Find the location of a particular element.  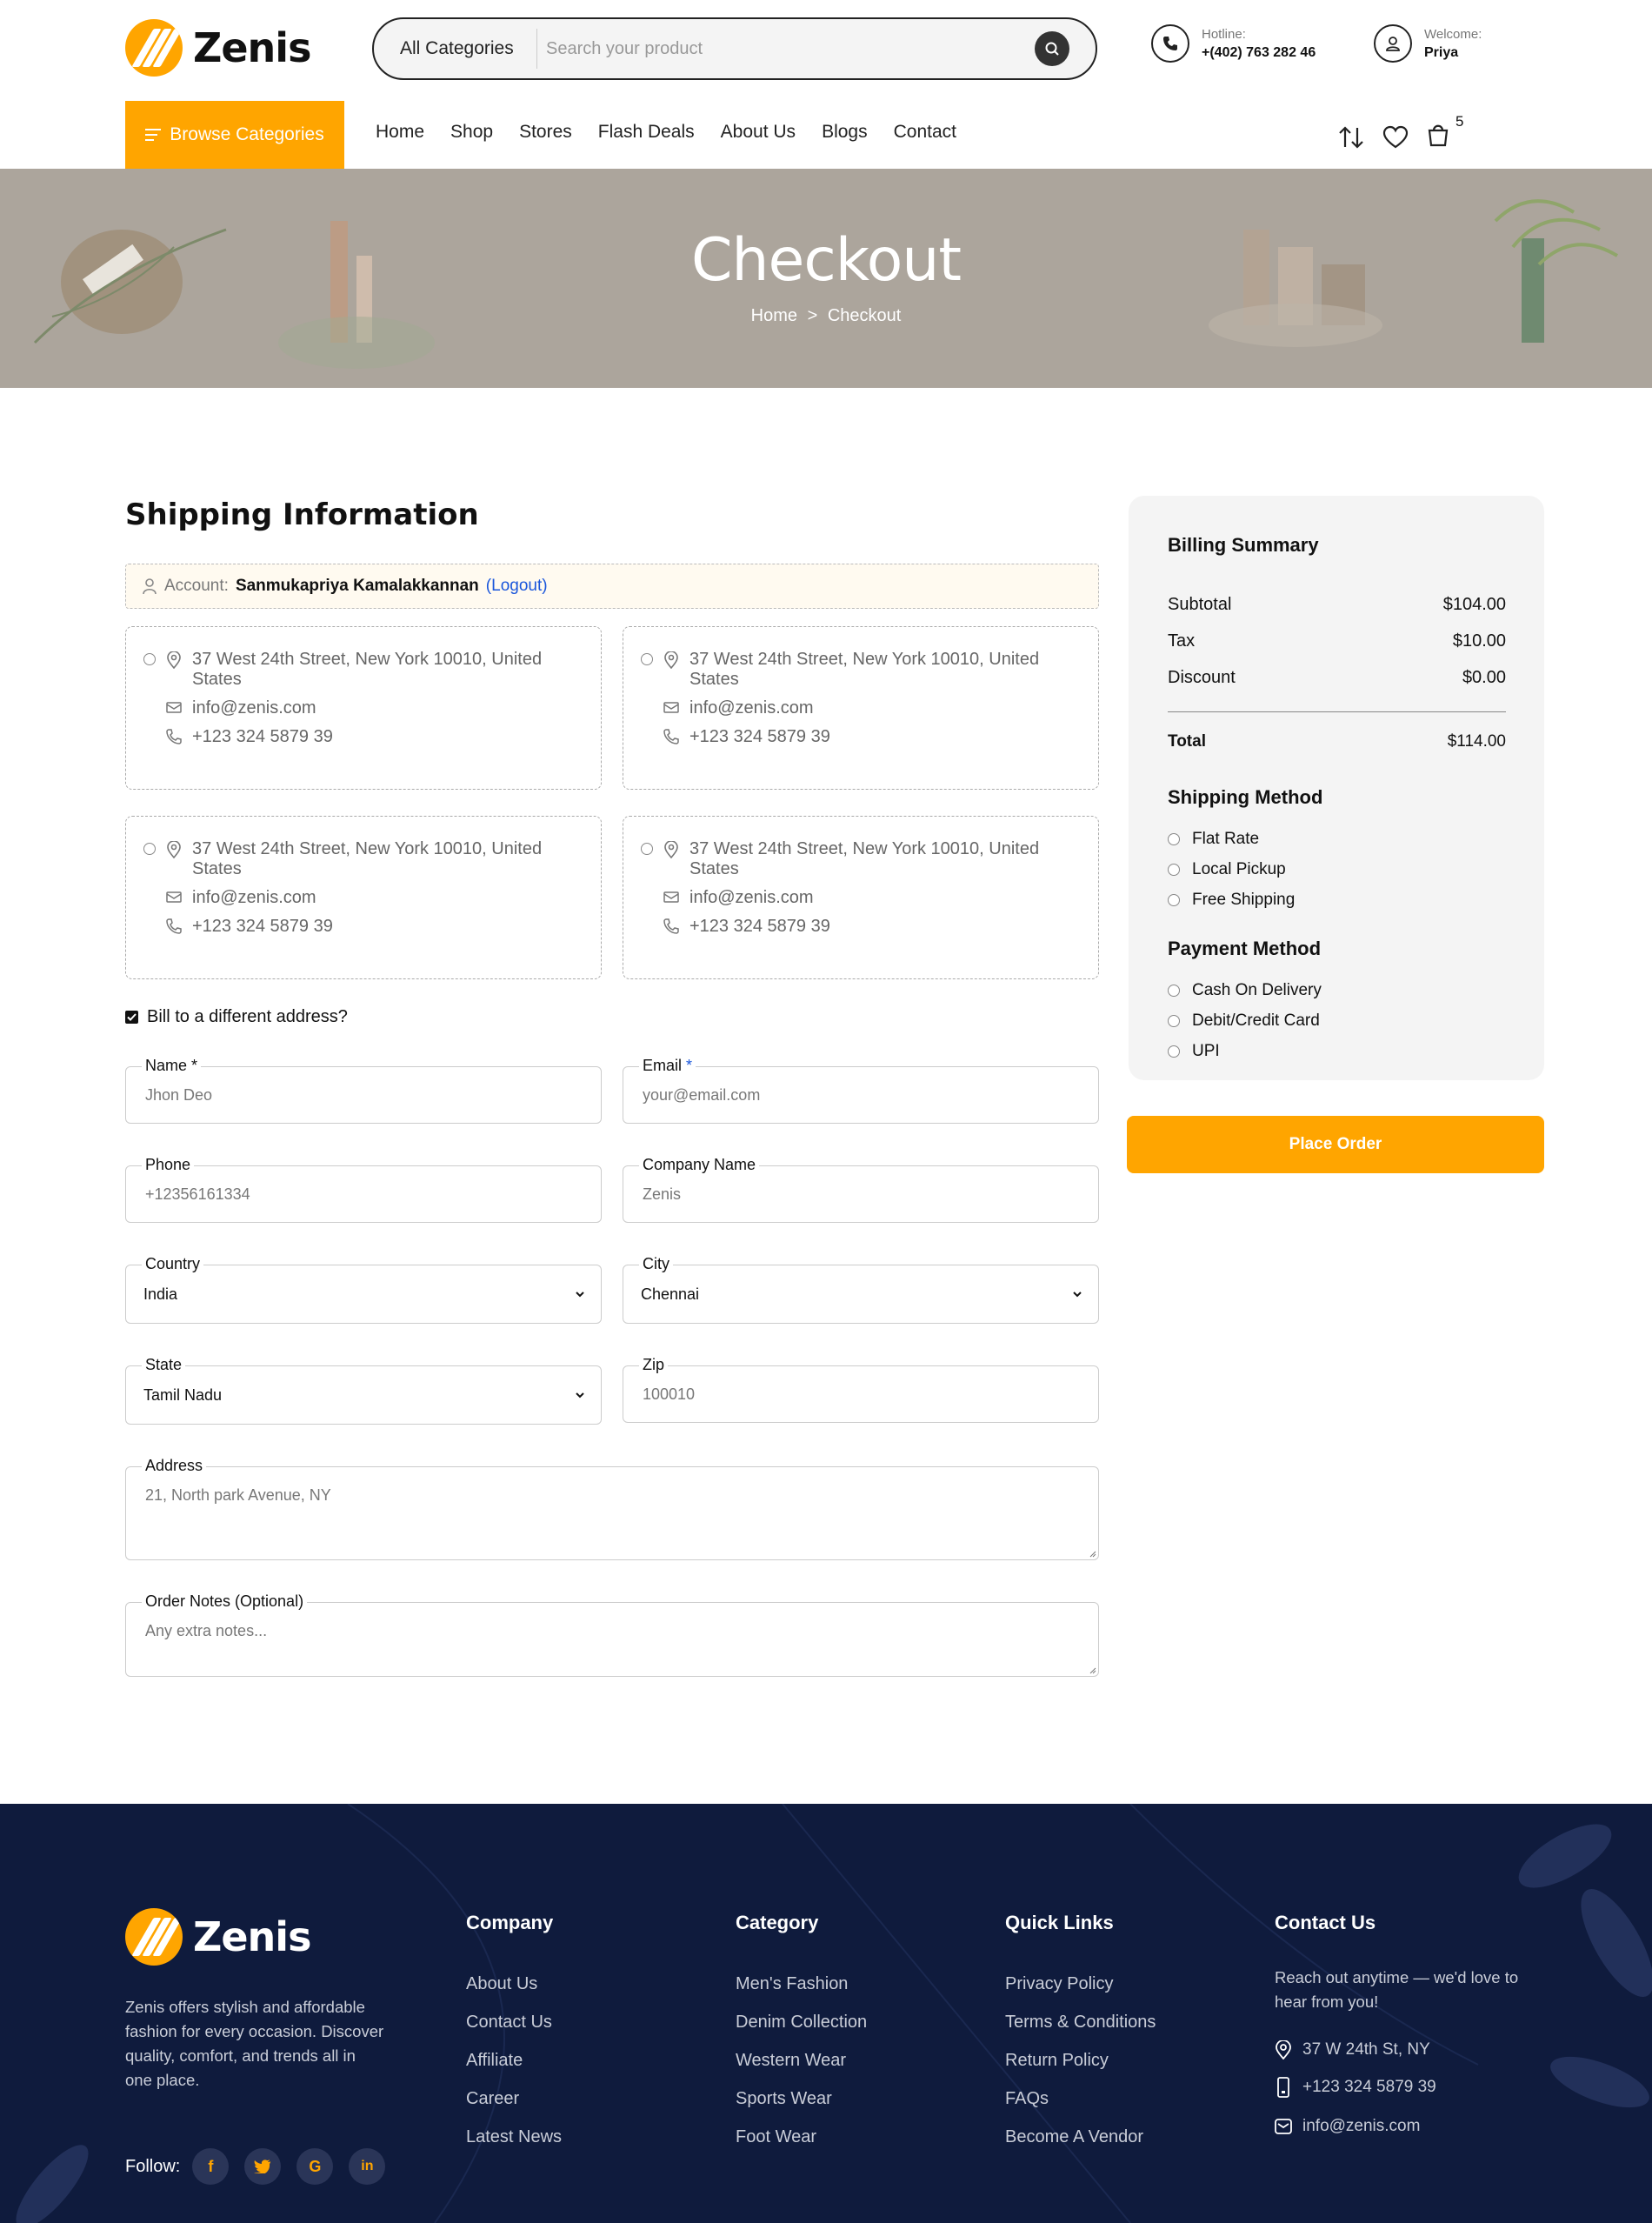

state-select: State Tamil Nadu is located at coordinates (363, 1390).